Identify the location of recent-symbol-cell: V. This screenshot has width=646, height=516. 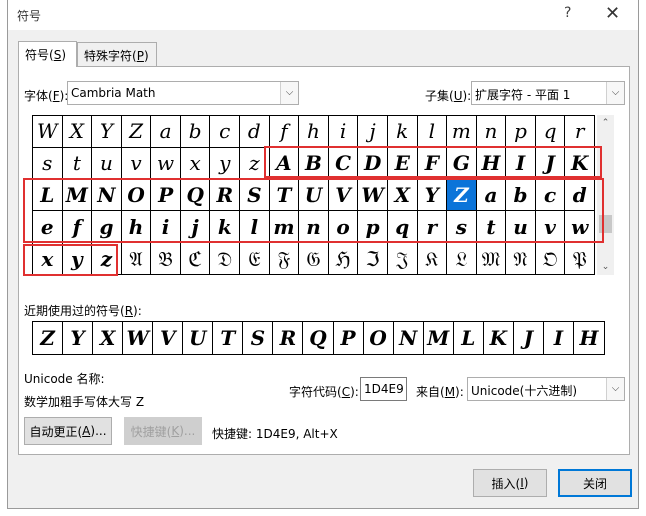
(168, 338).